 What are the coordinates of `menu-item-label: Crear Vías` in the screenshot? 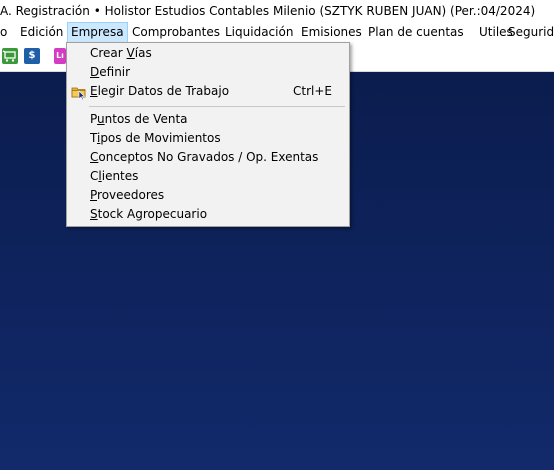 It's located at (121, 53).